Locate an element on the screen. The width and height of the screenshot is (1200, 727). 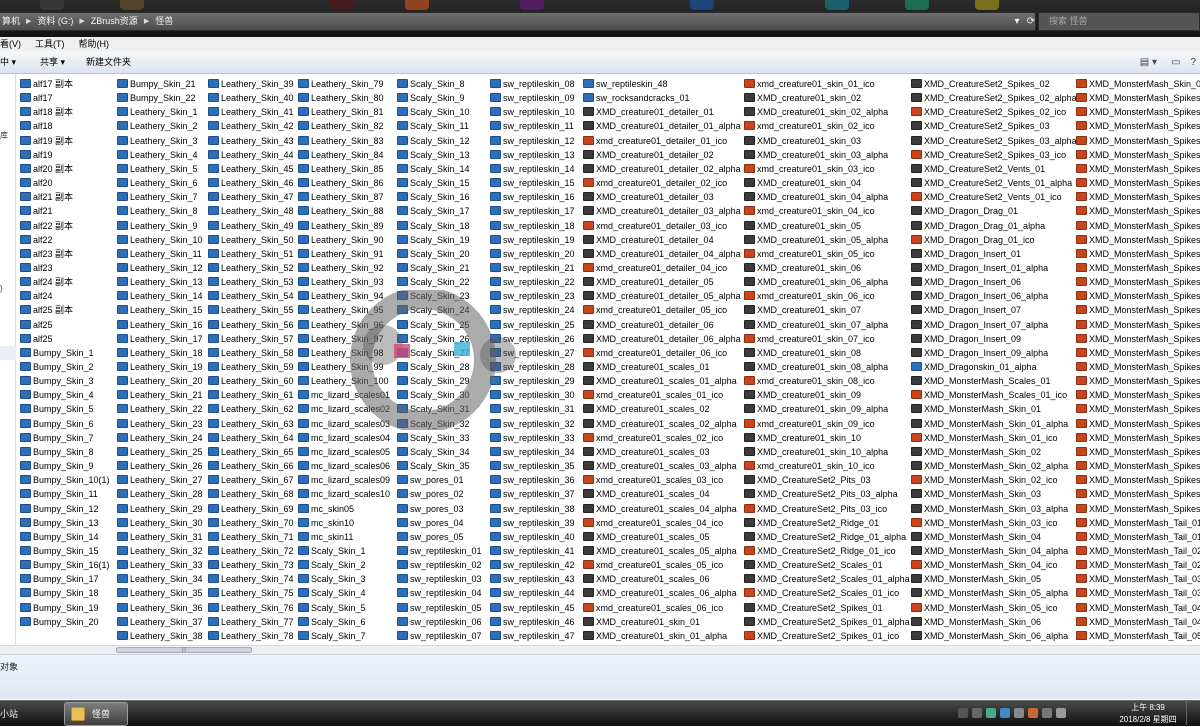
file-item: alf17 is located at coordinates (36, 98).